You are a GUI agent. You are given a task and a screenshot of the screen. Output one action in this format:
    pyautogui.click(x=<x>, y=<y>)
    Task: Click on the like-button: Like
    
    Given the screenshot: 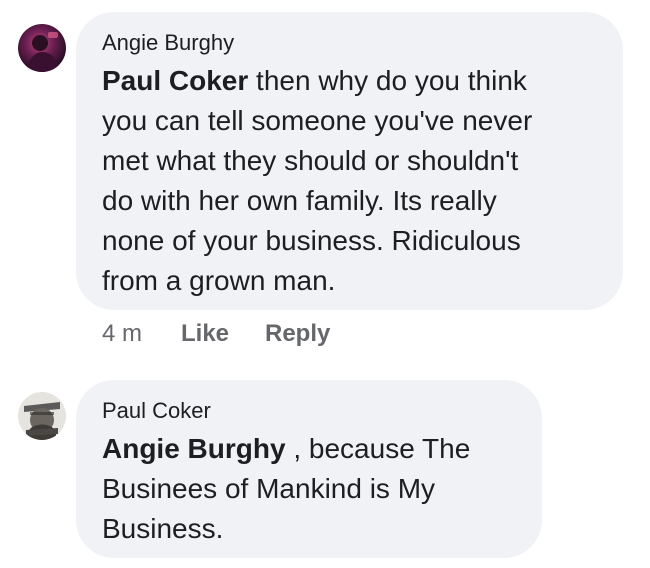 What is the action you would take?
    pyautogui.click(x=205, y=334)
    